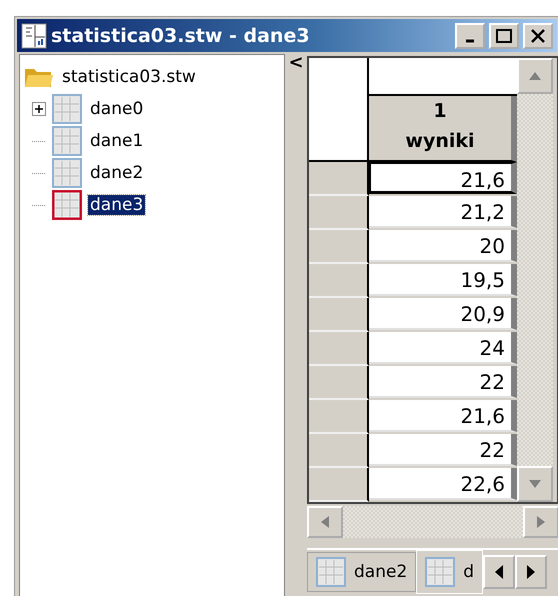 This screenshot has height=596, width=558. What do you see at coordinates (443, 129) in the screenshot?
I see `column-header: 1 wyniki` at bounding box center [443, 129].